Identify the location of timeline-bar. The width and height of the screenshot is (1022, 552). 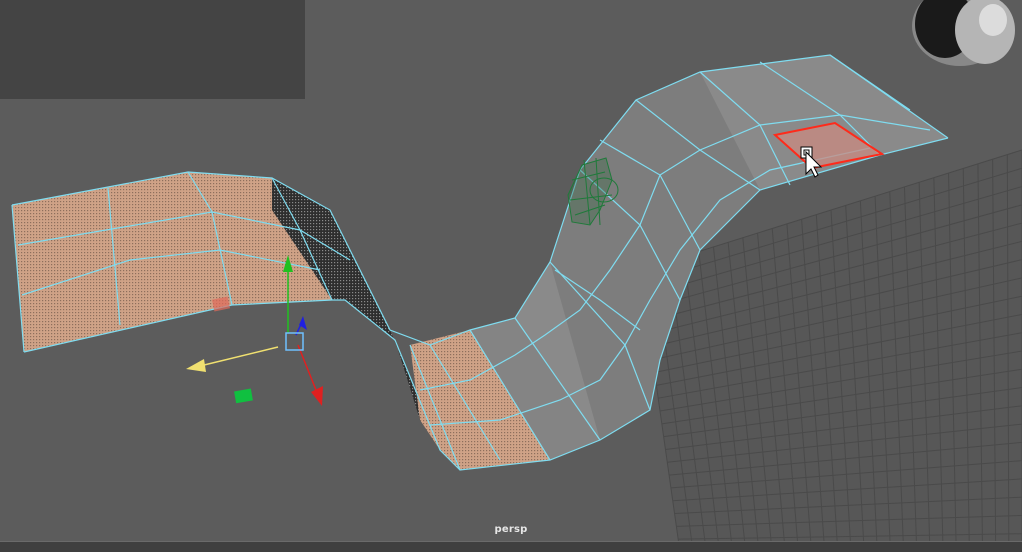
(511, 546).